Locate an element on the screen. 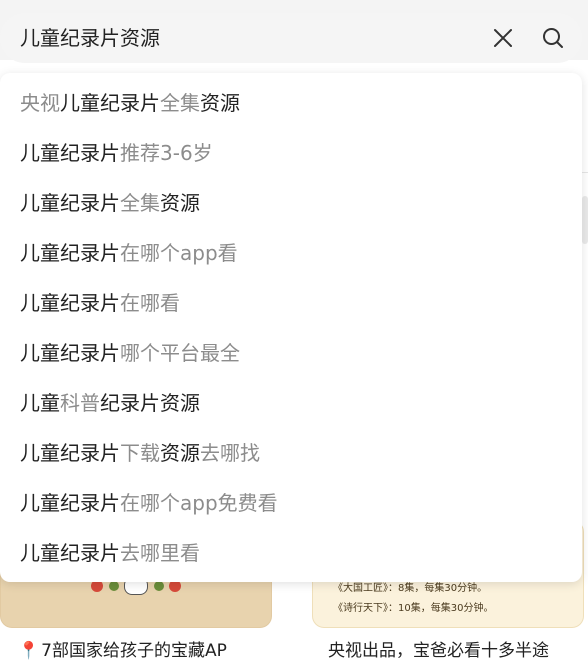 This screenshot has height=661, width=588. suggestion-item: 央视儿童纪录片全集资源 is located at coordinates (130, 103).